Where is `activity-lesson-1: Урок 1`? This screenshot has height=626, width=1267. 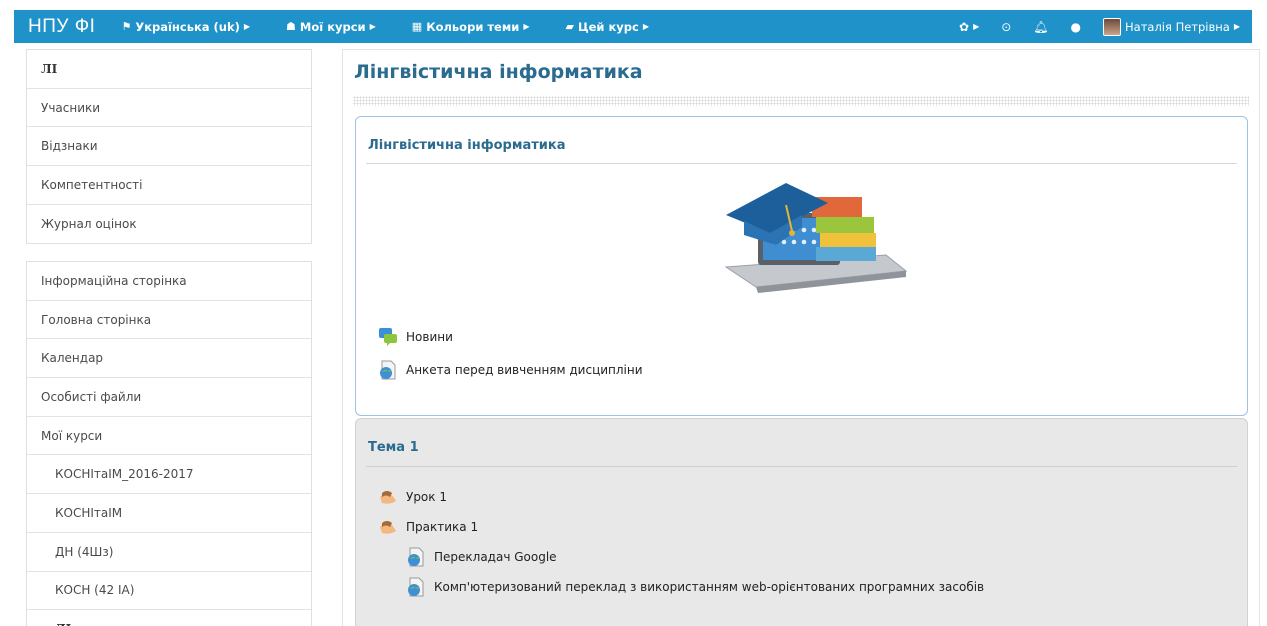
activity-lesson-1: Урок 1 is located at coordinates (412, 497).